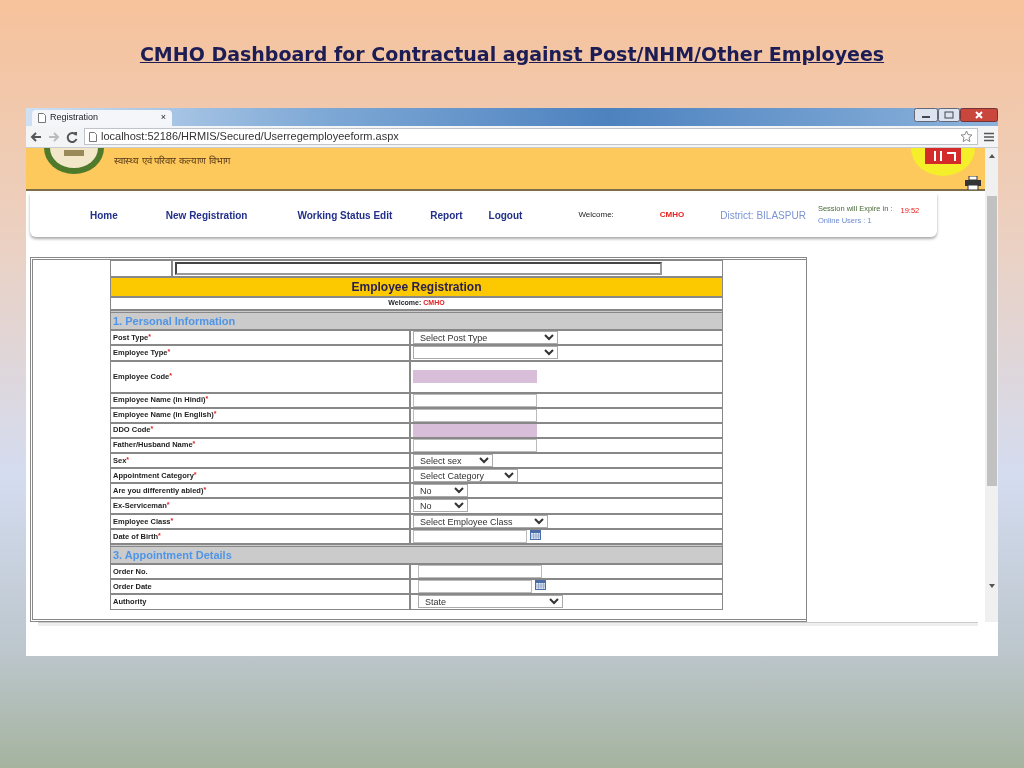 This screenshot has height=768, width=1024. Describe the element at coordinates (991, 586) in the screenshot. I see `scroll-down-icon` at that location.